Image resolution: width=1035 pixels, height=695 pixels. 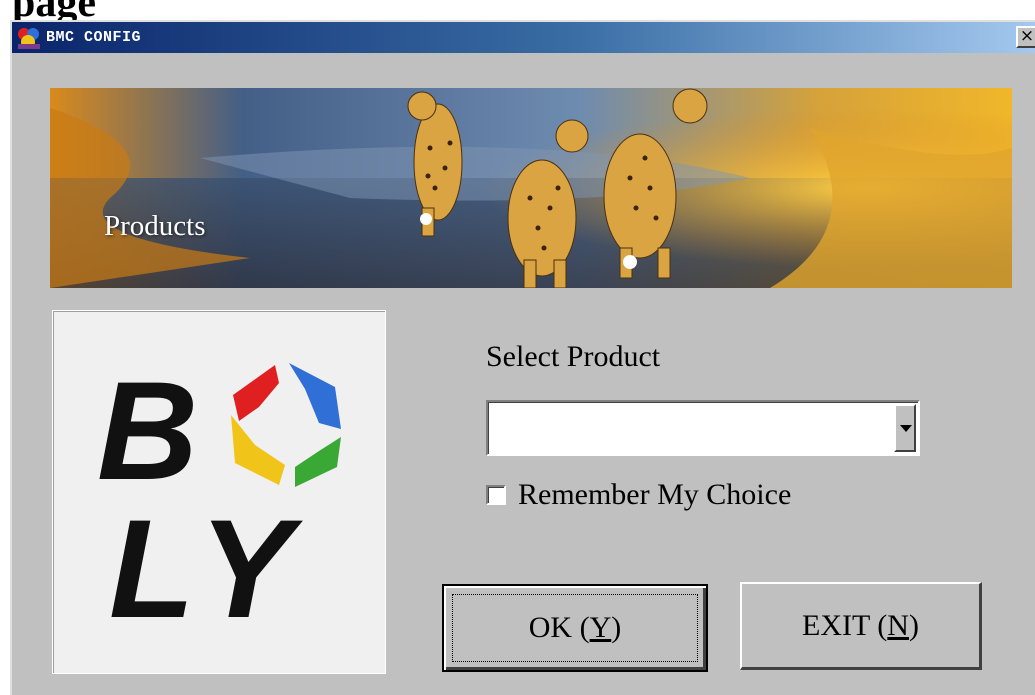 I want to click on exit-button-text: EXIT (, so click(x=845, y=625).